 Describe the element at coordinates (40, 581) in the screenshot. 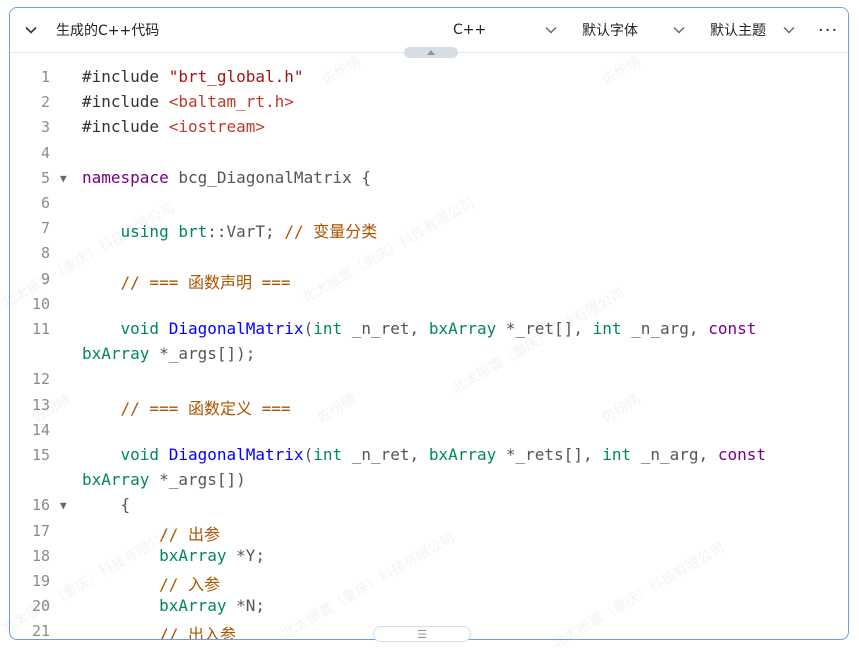

I see `line-number: 19` at that location.